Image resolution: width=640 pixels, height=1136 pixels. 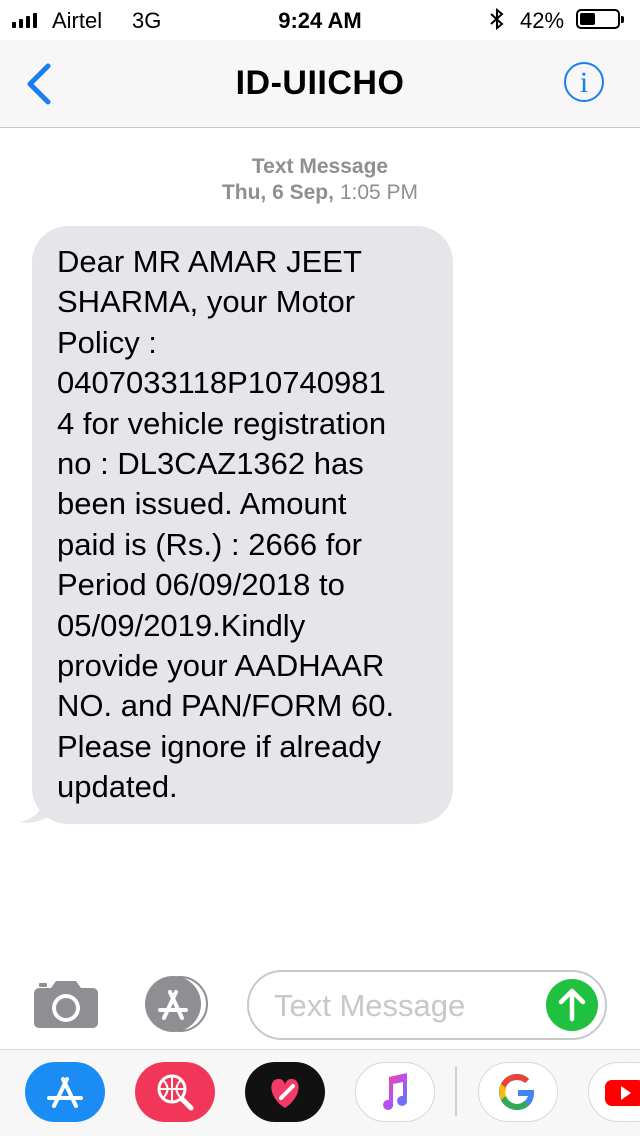 I want to click on send-button, so click(x=572, y=1005).